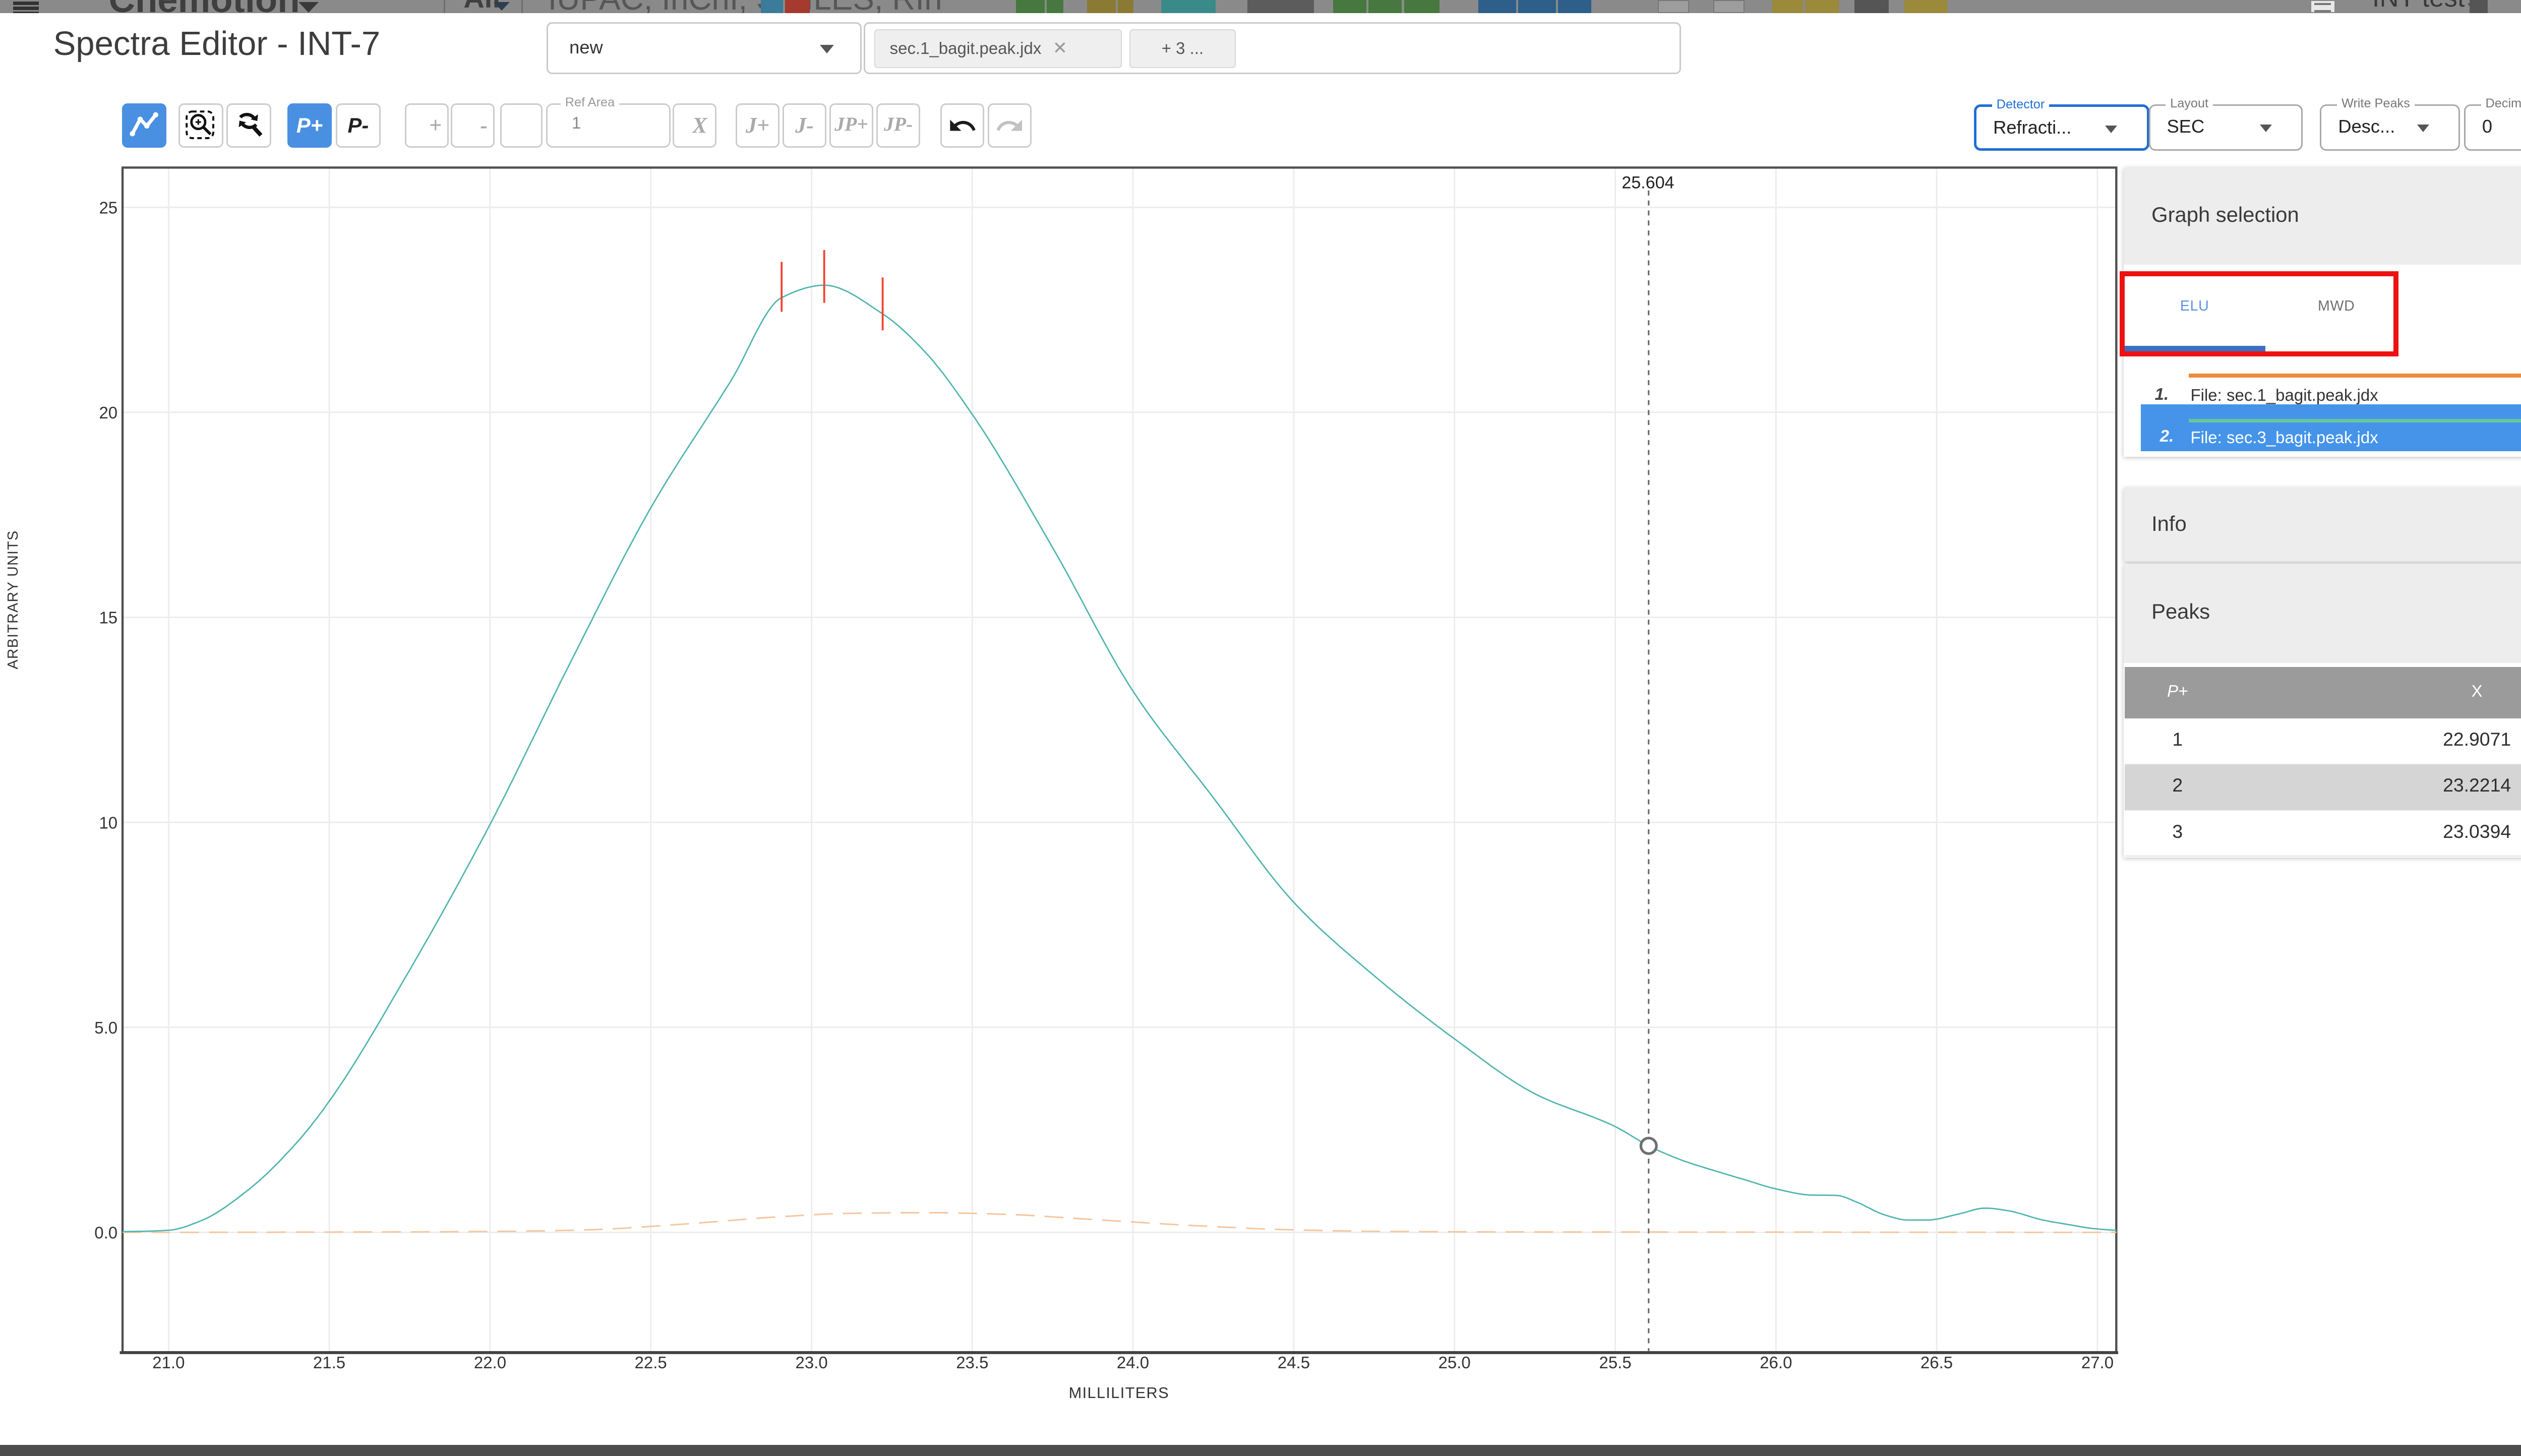 The height and width of the screenshot is (1456, 2521). Describe the element at coordinates (13, 600) in the screenshot. I see `svg-text: ARBITRARY UNITS` at that location.